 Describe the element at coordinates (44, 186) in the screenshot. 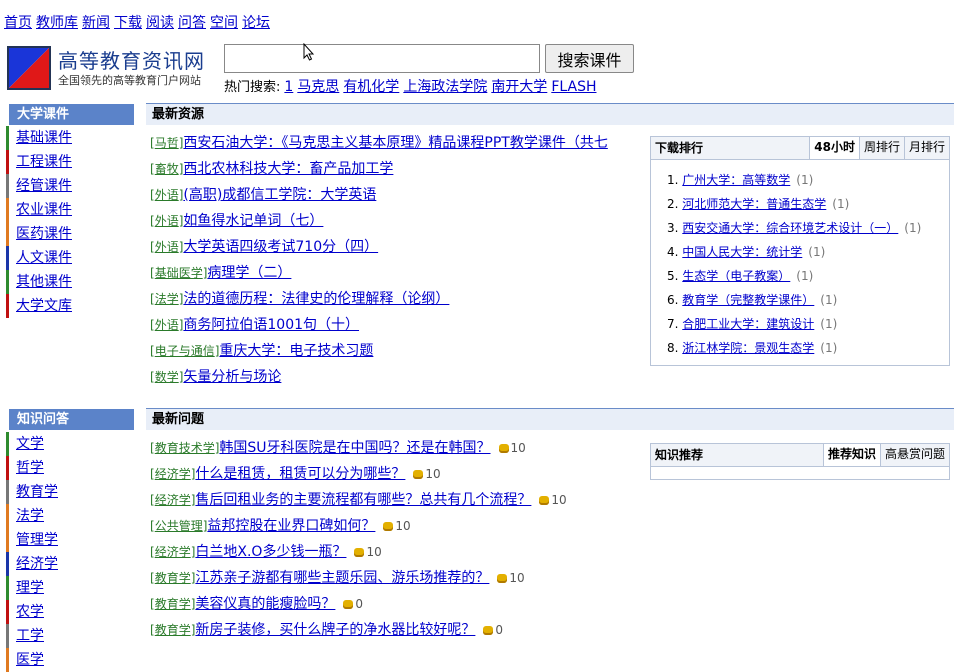

I see `sidebar-item-link: 经管课件` at that location.